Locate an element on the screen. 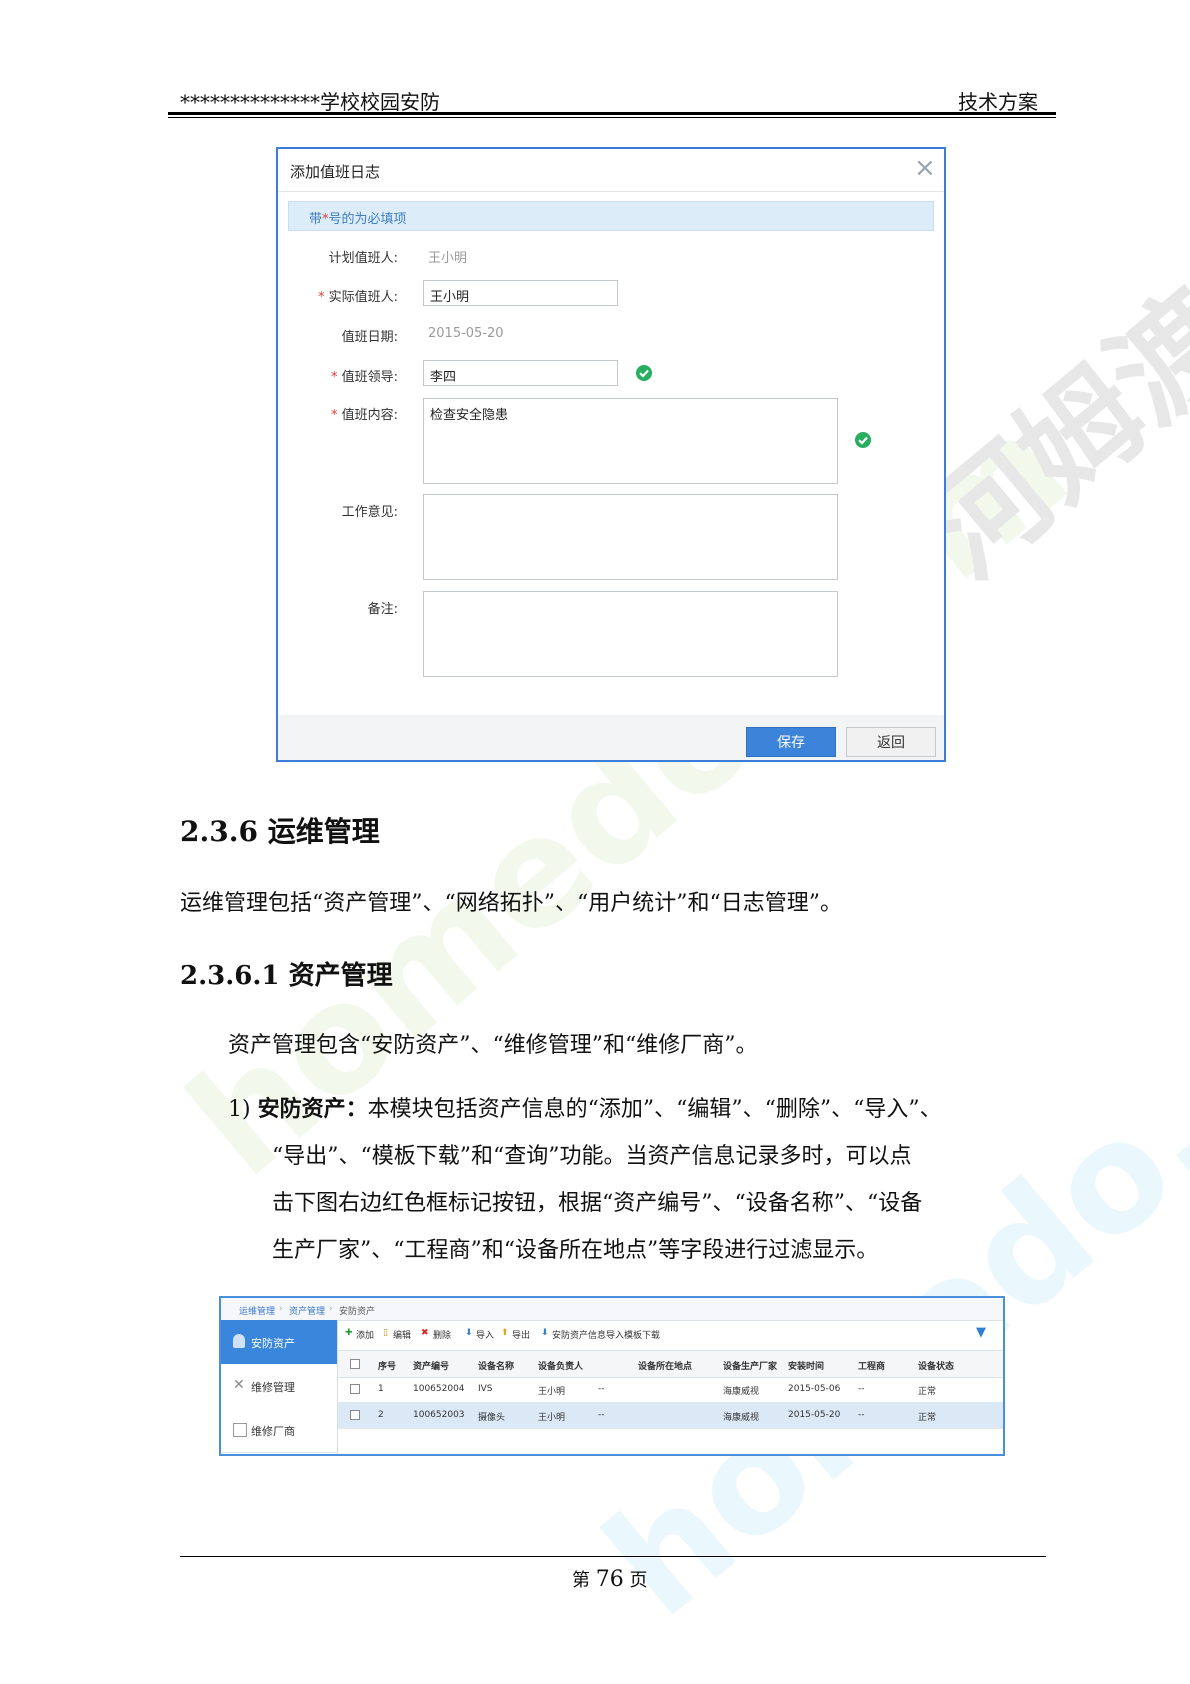 The height and width of the screenshot is (1684, 1190). header-right: 技术方案 is located at coordinates (998, 102).